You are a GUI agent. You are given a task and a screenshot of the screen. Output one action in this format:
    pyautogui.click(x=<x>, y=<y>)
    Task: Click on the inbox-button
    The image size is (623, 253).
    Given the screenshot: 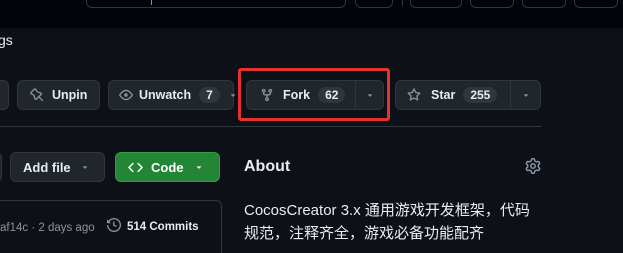 What is the action you would take?
    pyautogui.click(x=596, y=4)
    